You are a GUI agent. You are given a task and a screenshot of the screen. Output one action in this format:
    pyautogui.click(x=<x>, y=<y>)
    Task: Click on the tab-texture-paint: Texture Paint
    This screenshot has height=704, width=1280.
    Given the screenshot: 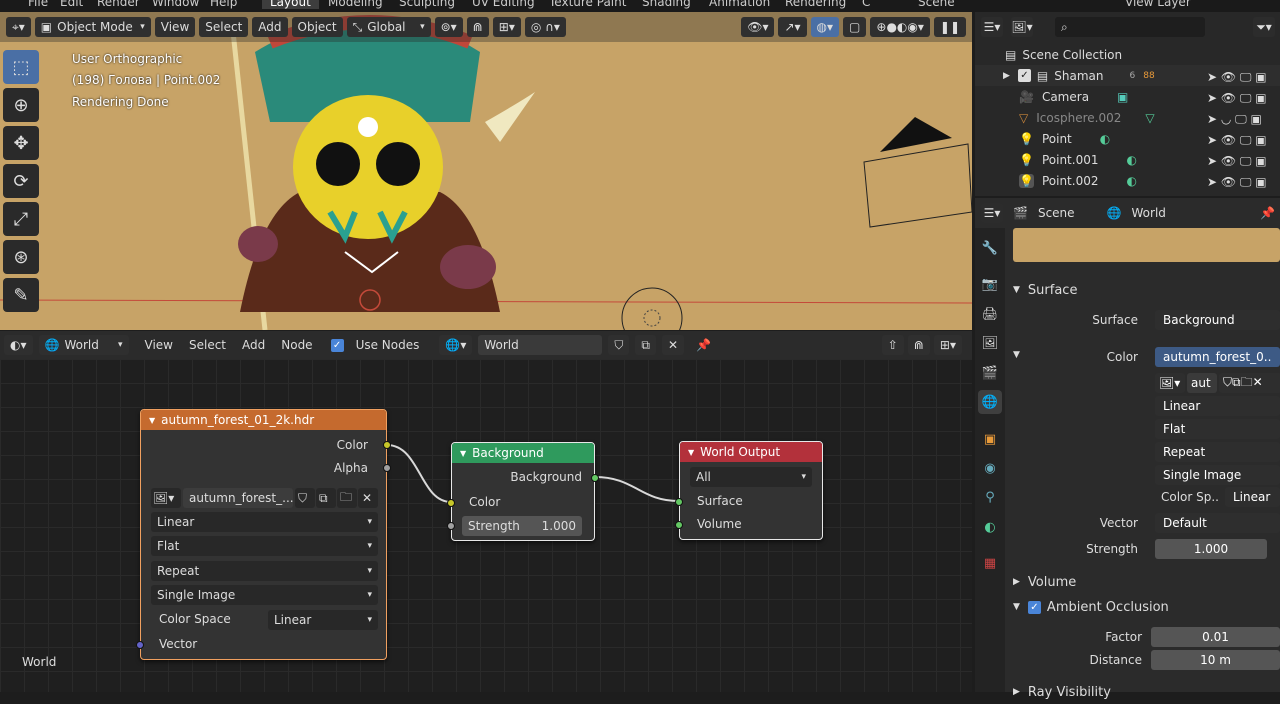 What is the action you would take?
    pyautogui.click(x=587, y=4)
    